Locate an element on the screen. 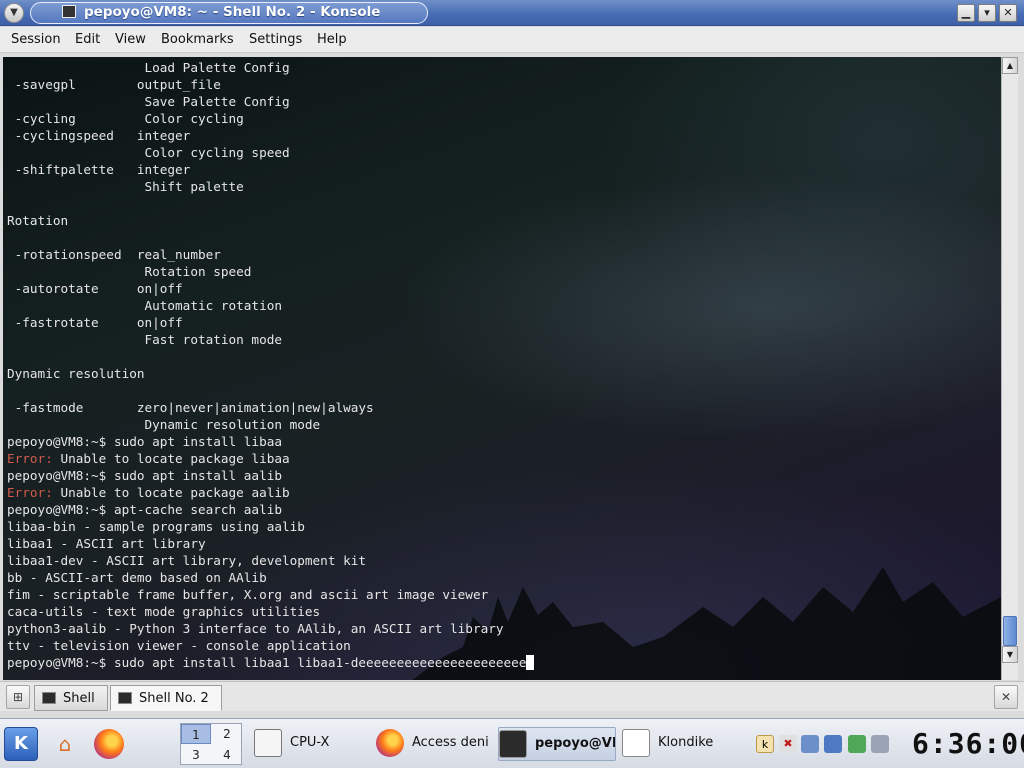 Image resolution: width=1024 pixels, height=768 pixels. task-cpu-x: CPU-X is located at coordinates (309, 744).